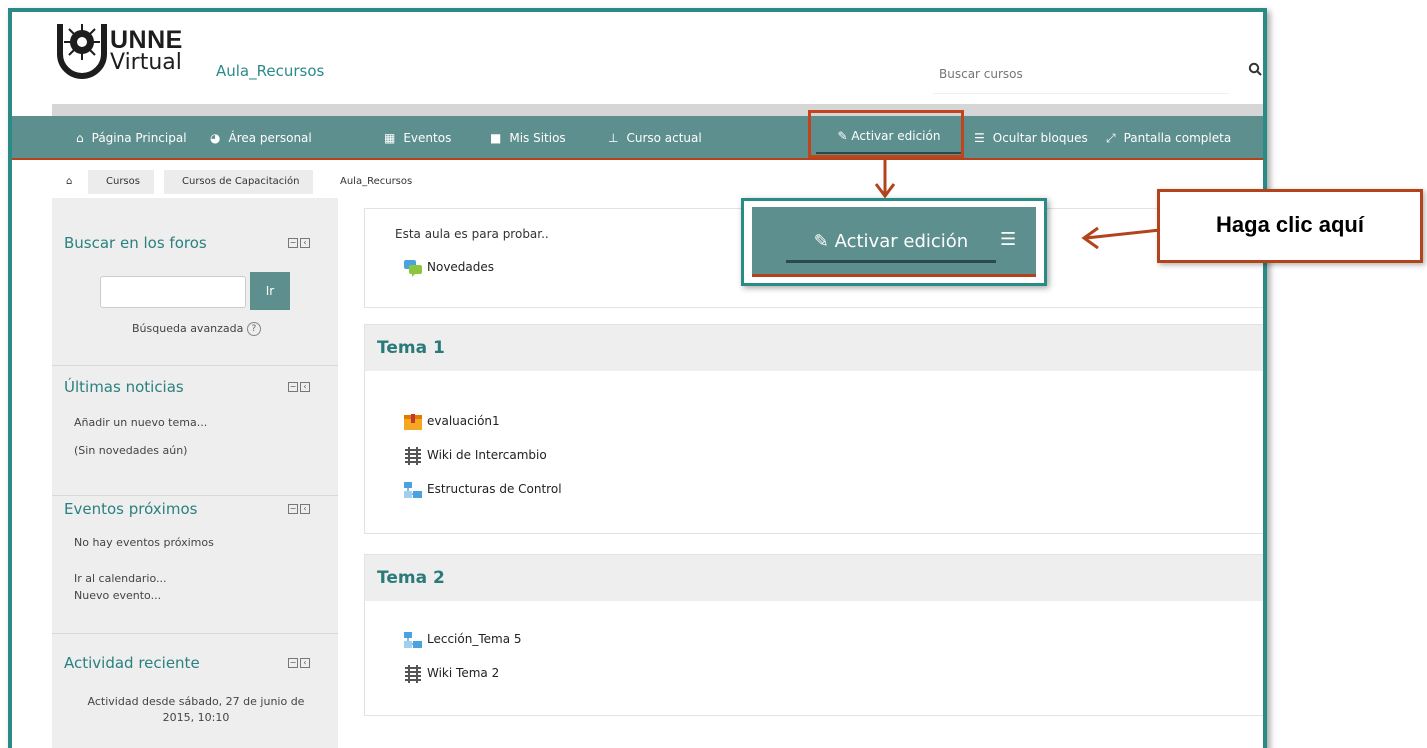  What do you see at coordinates (664, 138) in the screenshot?
I see `nav-label: Curso actual` at bounding box center [664, 138].